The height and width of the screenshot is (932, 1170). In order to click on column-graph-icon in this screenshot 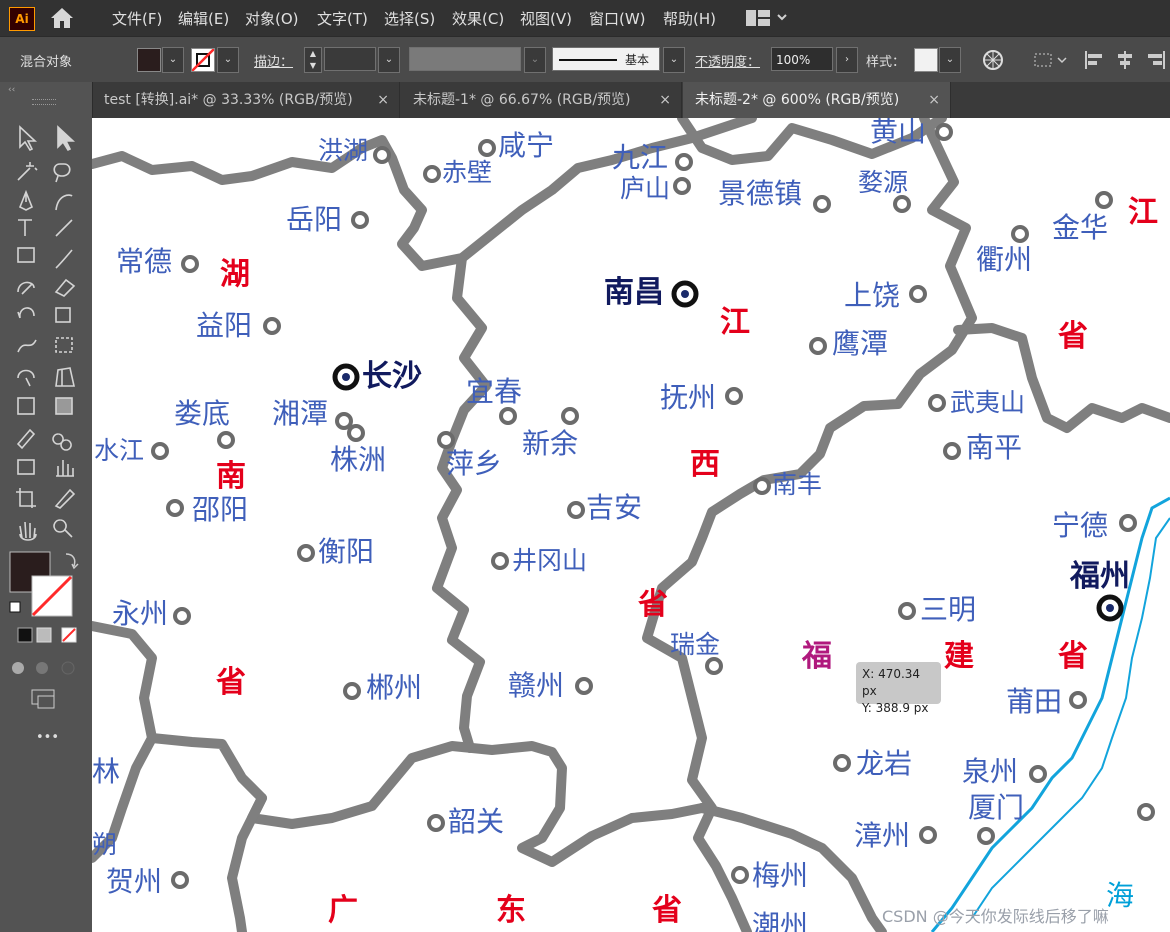, I will do `click(65, 468)`.